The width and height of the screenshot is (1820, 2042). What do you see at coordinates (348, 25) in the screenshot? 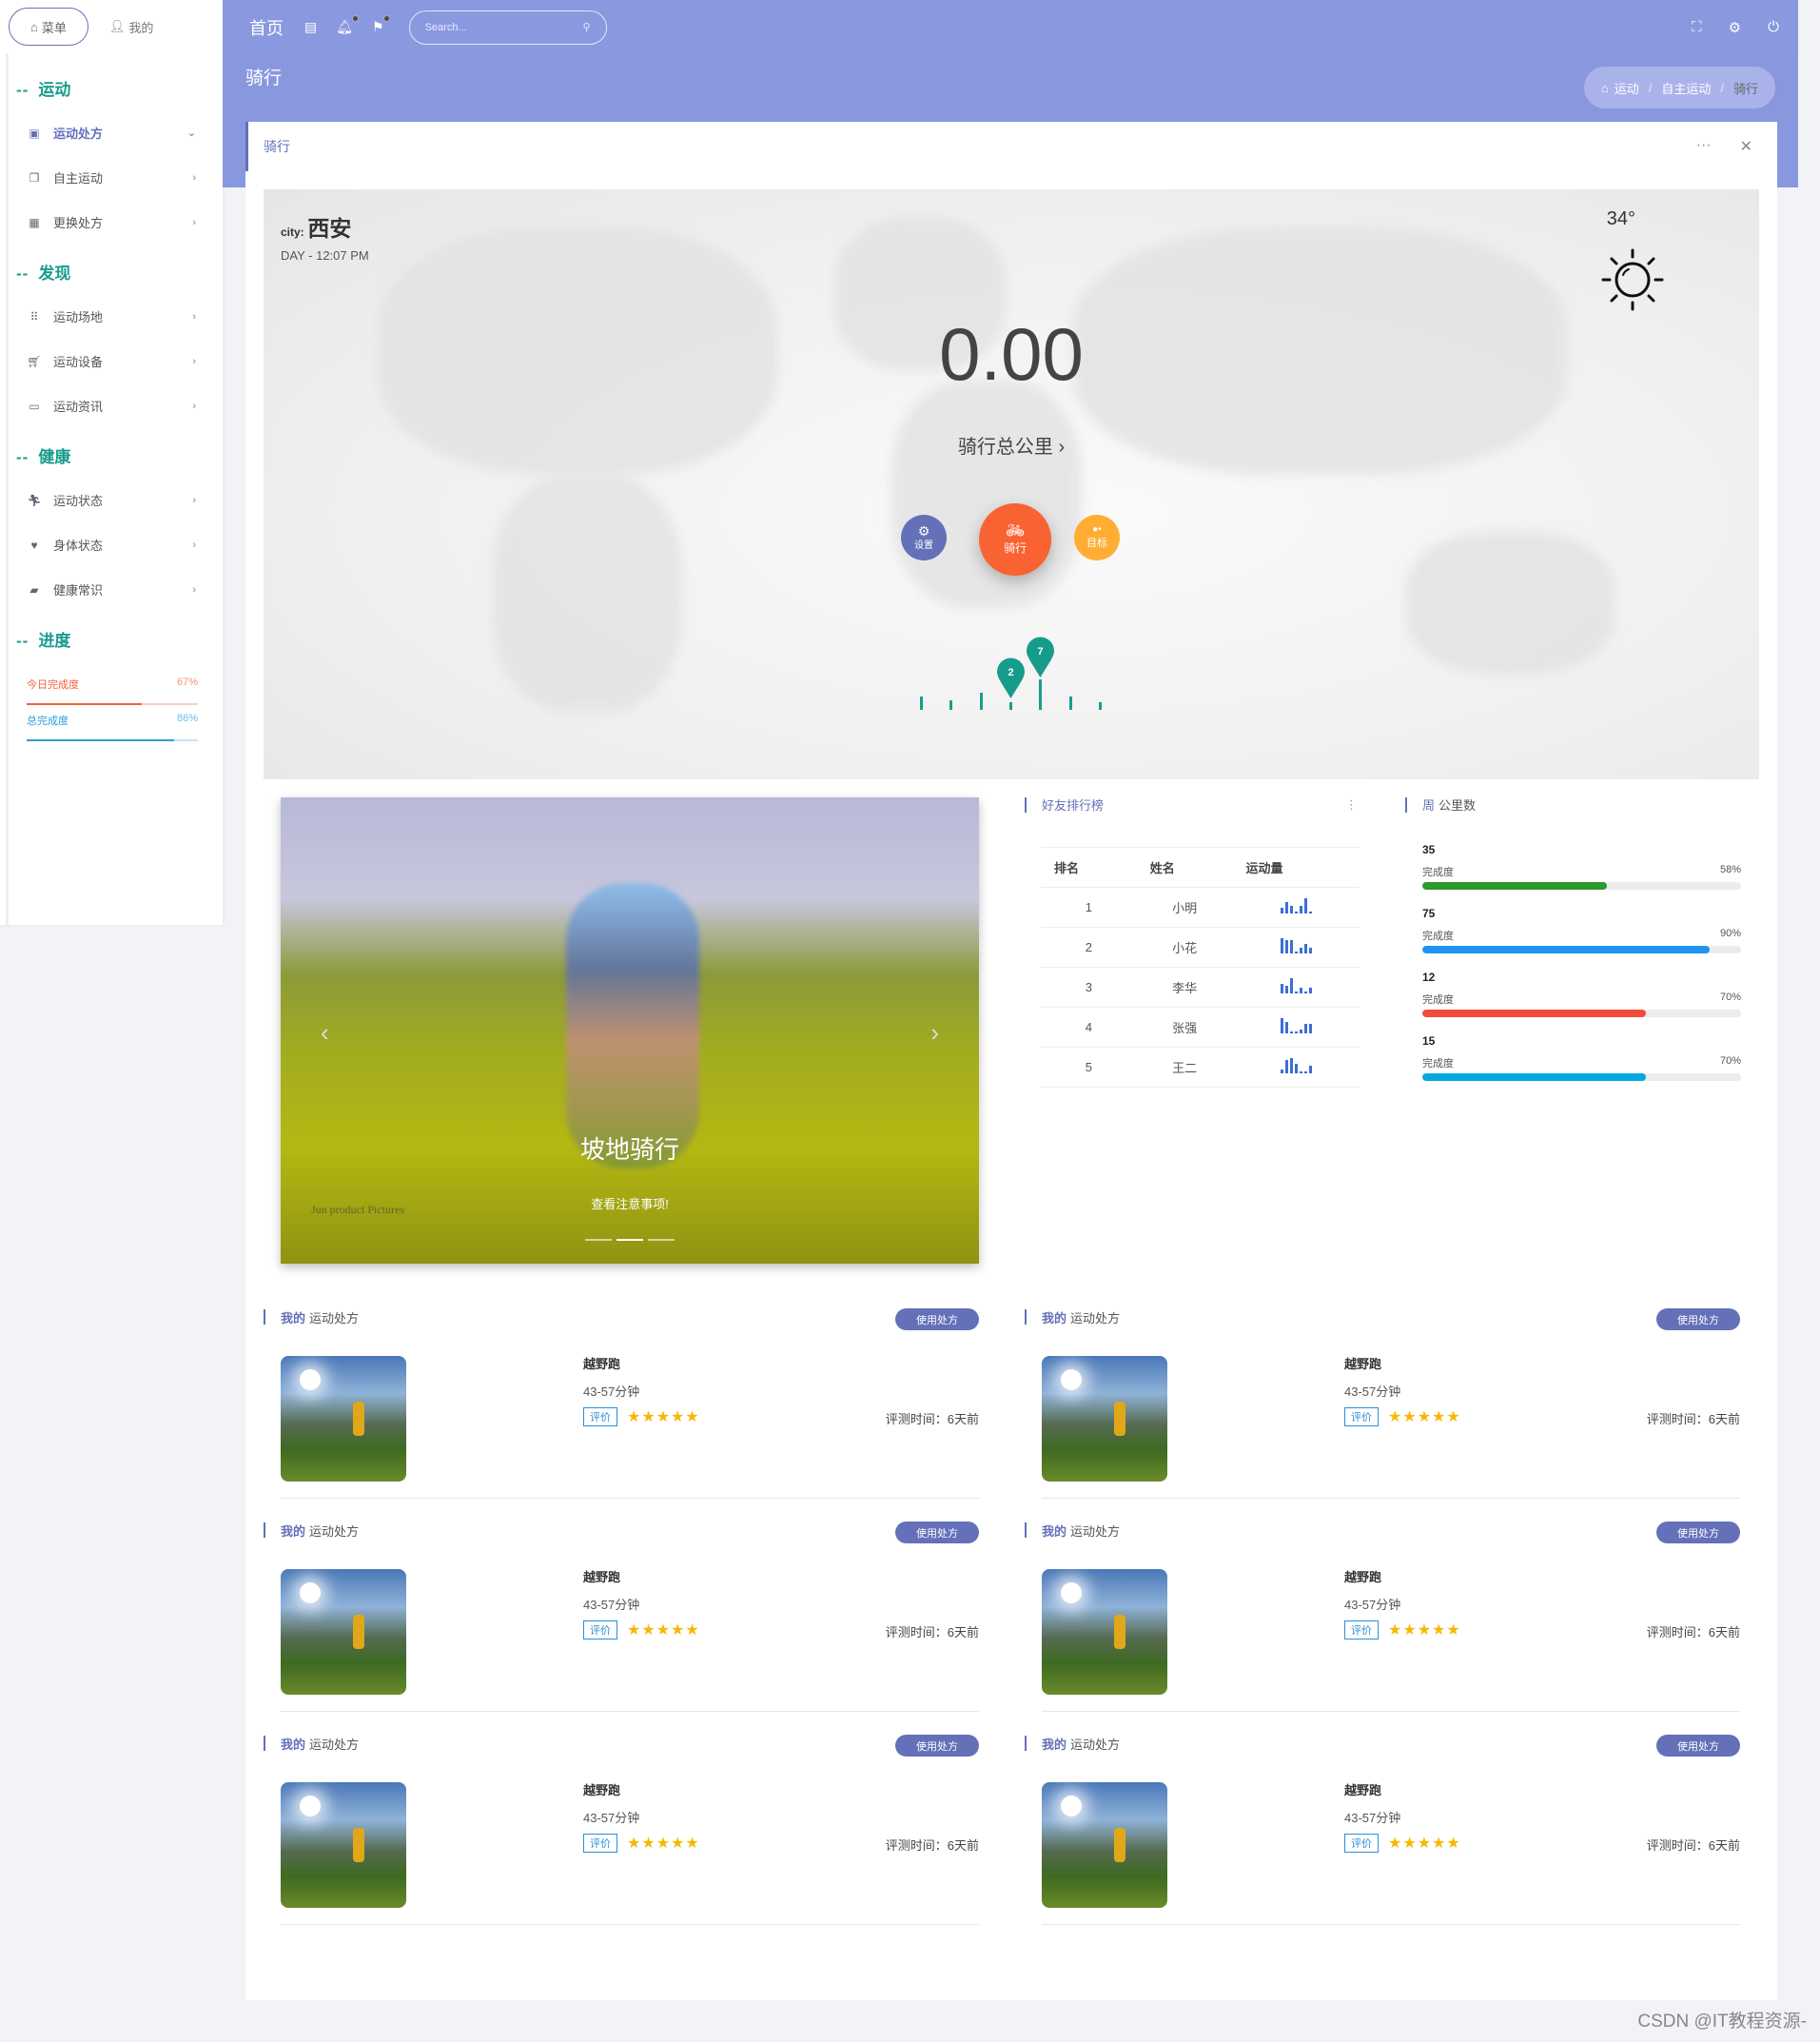
I see `bell-icon: 🔔︎` at bounding box center [348, 25].